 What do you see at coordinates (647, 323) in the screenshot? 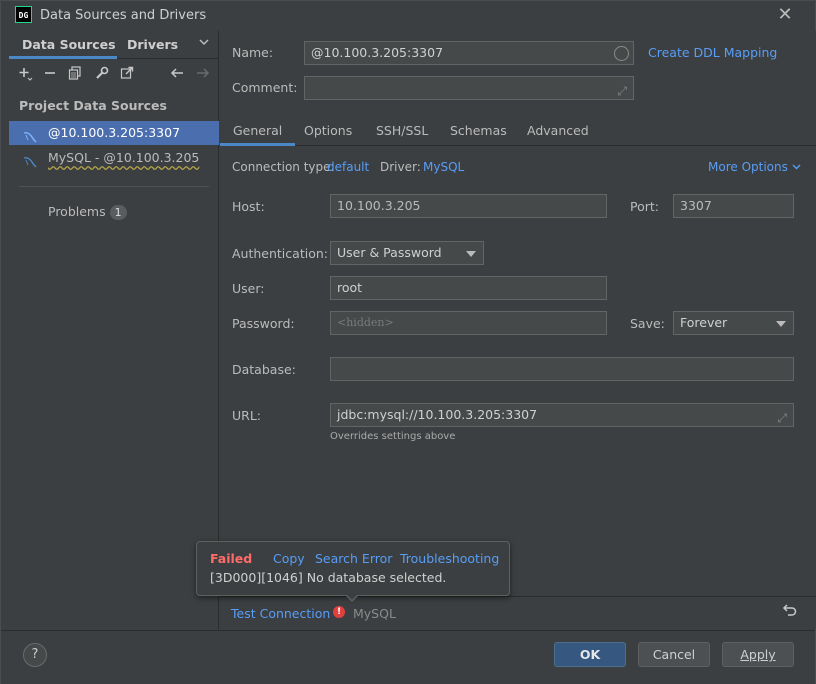
I see `save-label: Save:` at bounding box center [647, 323].